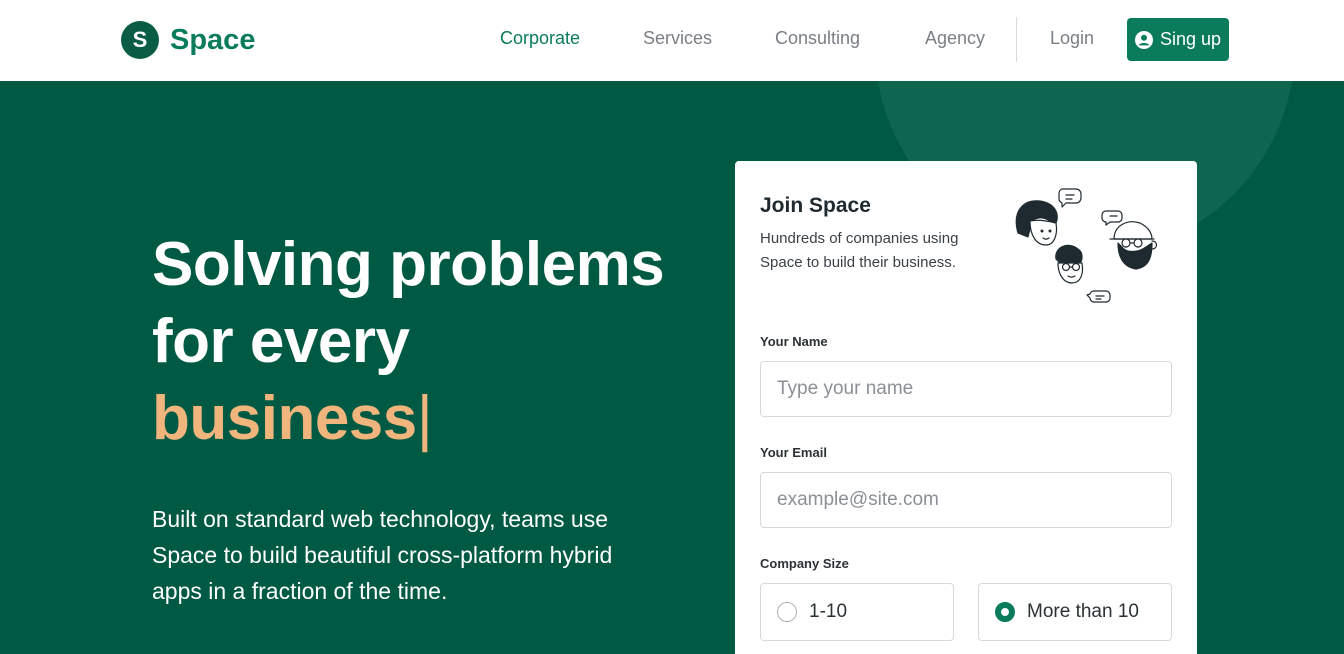  What do you see at coordinates (540, 38) in the screenshot?
I see `nav-link-corporate: Corporate` at bounding box center [540, 38].